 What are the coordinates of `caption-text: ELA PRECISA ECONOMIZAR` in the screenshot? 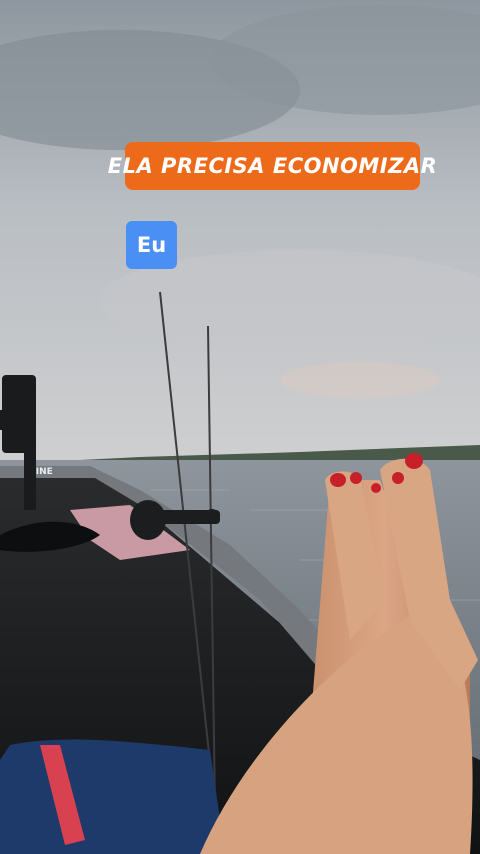 It's located at (272, 166).